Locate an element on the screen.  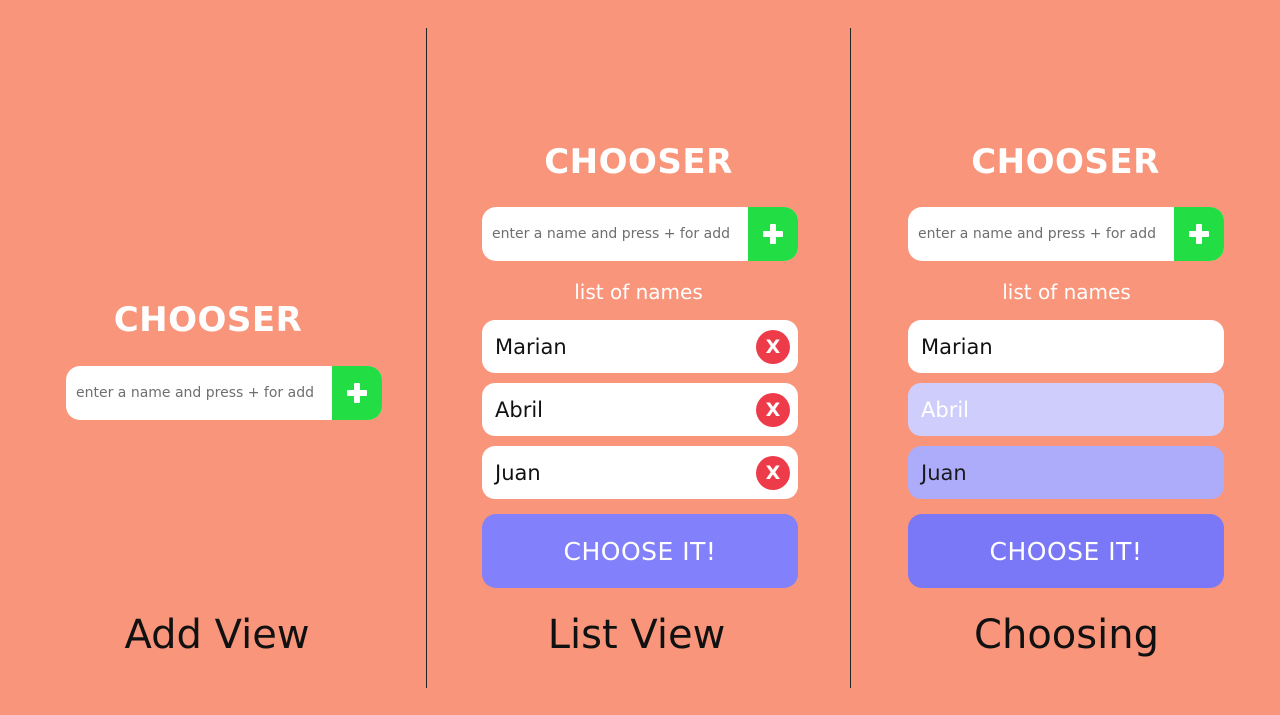
view-caption: Add View is located at coordinates (217, 635).